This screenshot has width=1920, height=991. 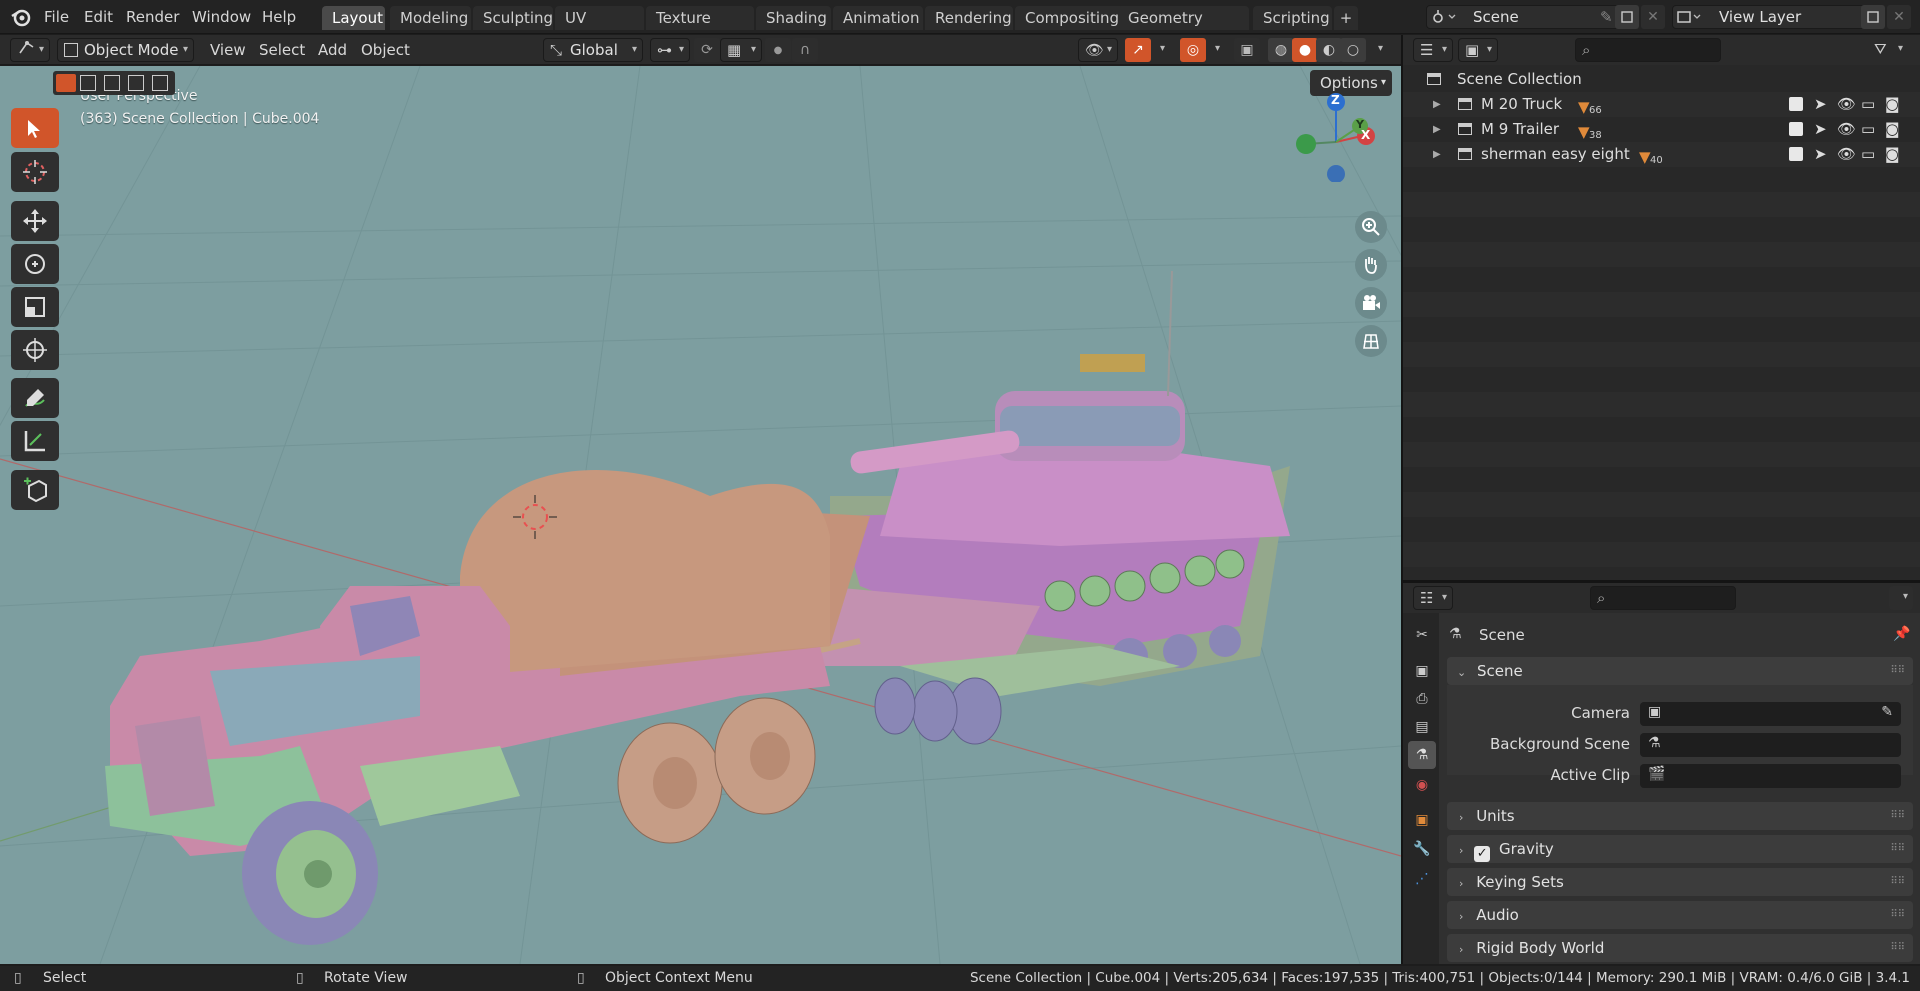 What do you see at coordinates (430, 18) in the screenshot?
I see `tab-modeling: Modeling` at bounding box center [430, 18].